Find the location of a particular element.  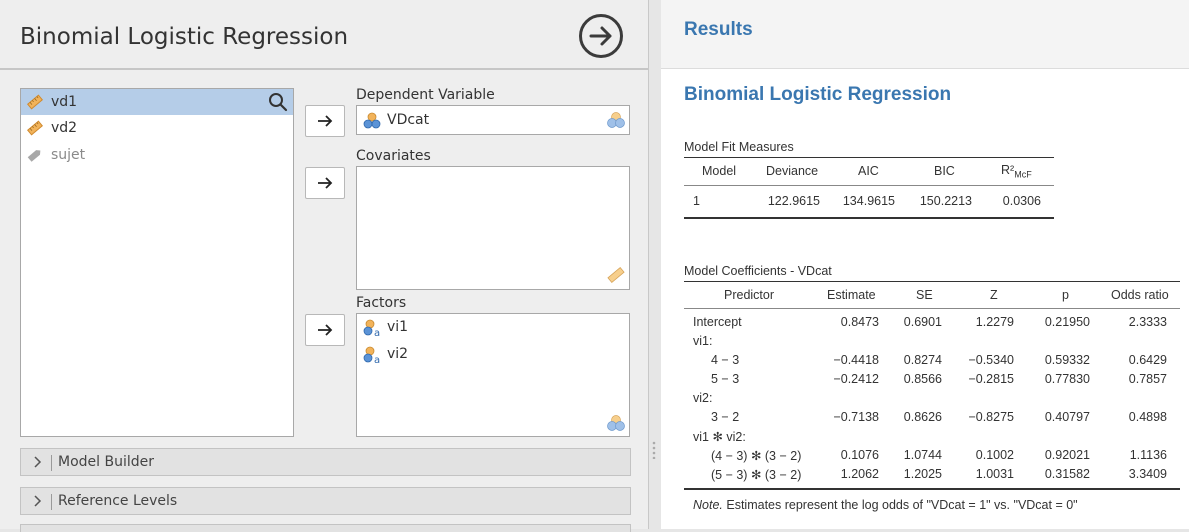

factors-box: a vi1 a vi2 is located at coordinates (493, 375).